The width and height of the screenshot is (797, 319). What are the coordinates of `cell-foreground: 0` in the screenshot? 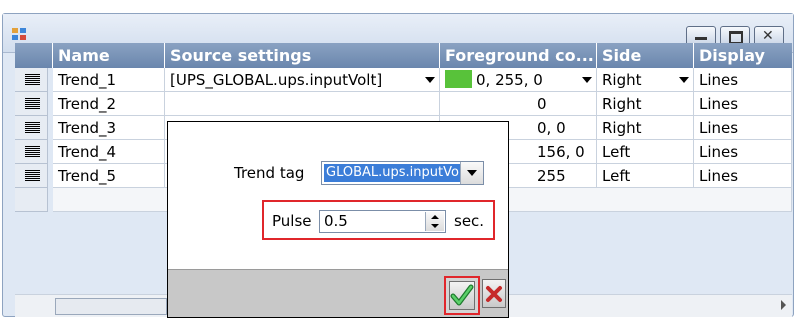 It's located at (518, 104).